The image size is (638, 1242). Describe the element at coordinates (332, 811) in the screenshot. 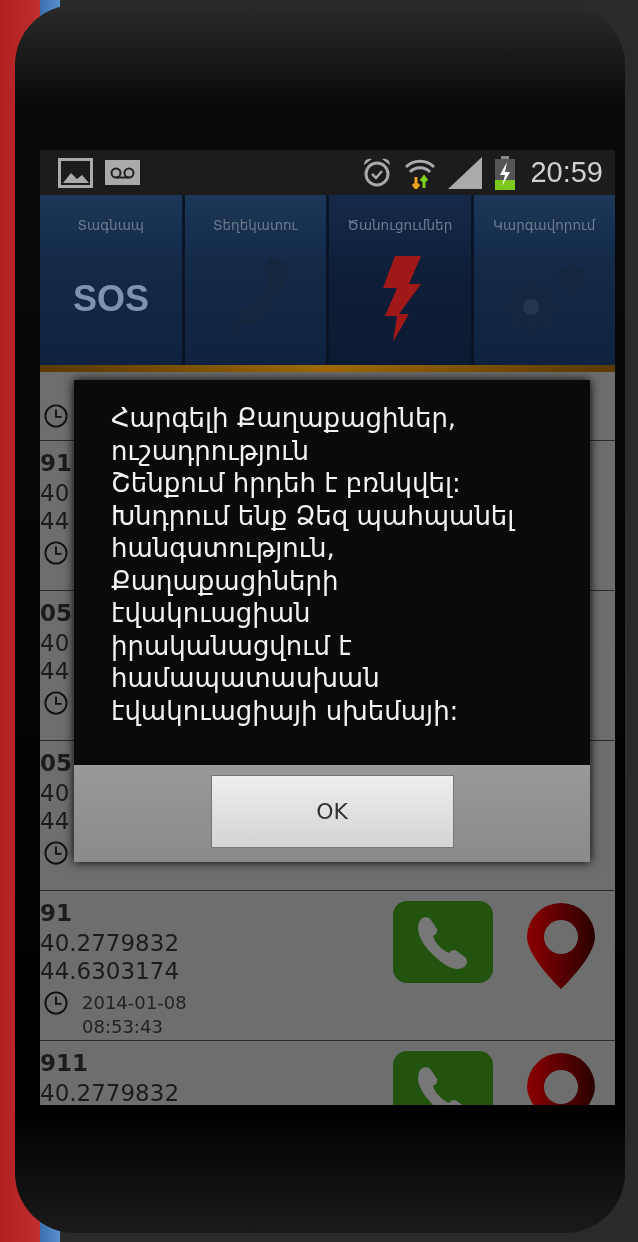

I see `ok-button: OK` at that location.